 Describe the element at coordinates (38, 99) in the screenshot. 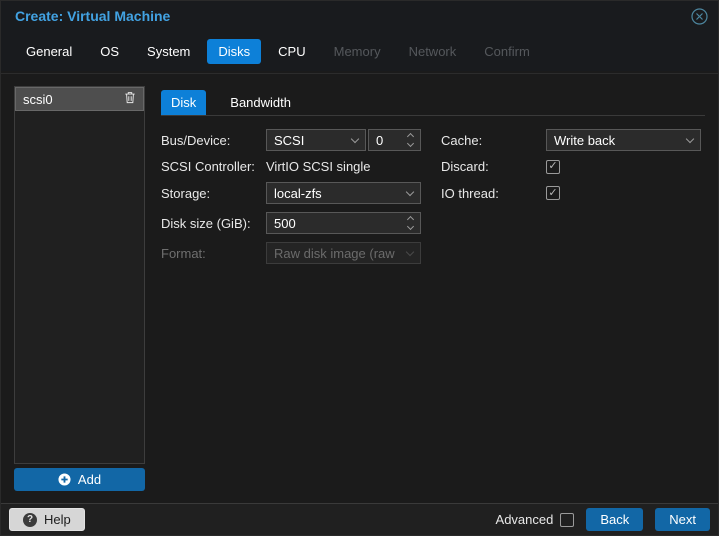

I see `disk-item-label: scsi0` at that location.